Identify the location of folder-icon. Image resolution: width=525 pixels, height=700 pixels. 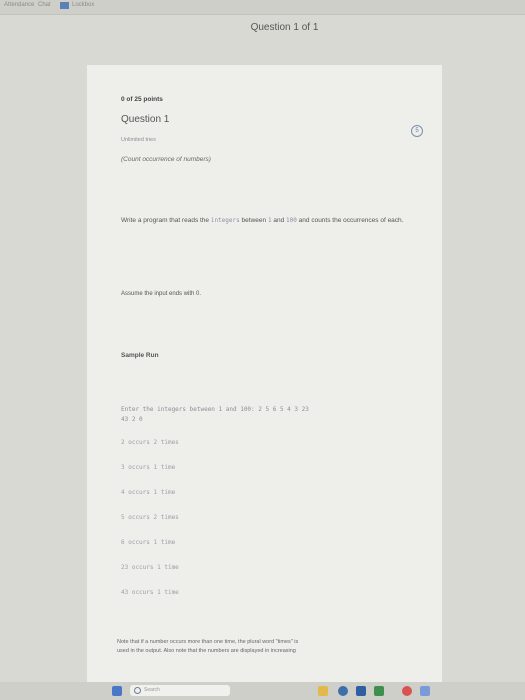
(323, 691).